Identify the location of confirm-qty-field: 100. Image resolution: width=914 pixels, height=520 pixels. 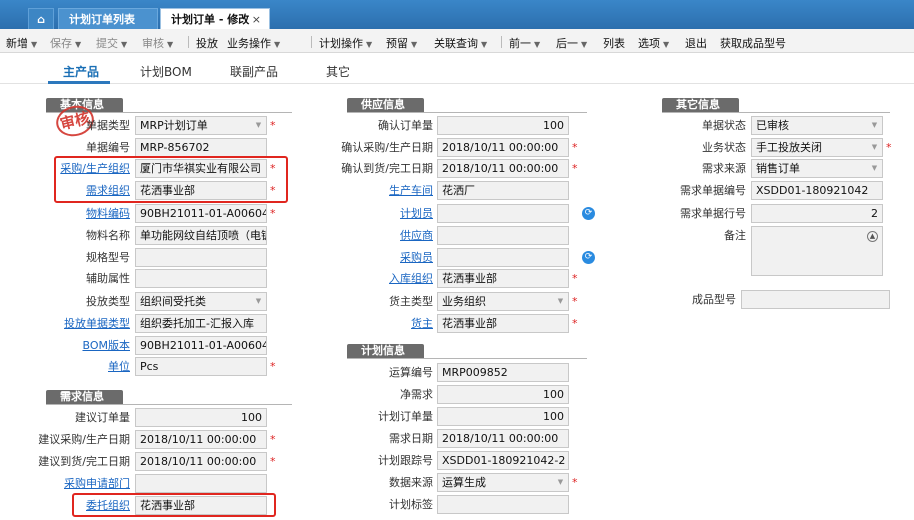
(503, 125).